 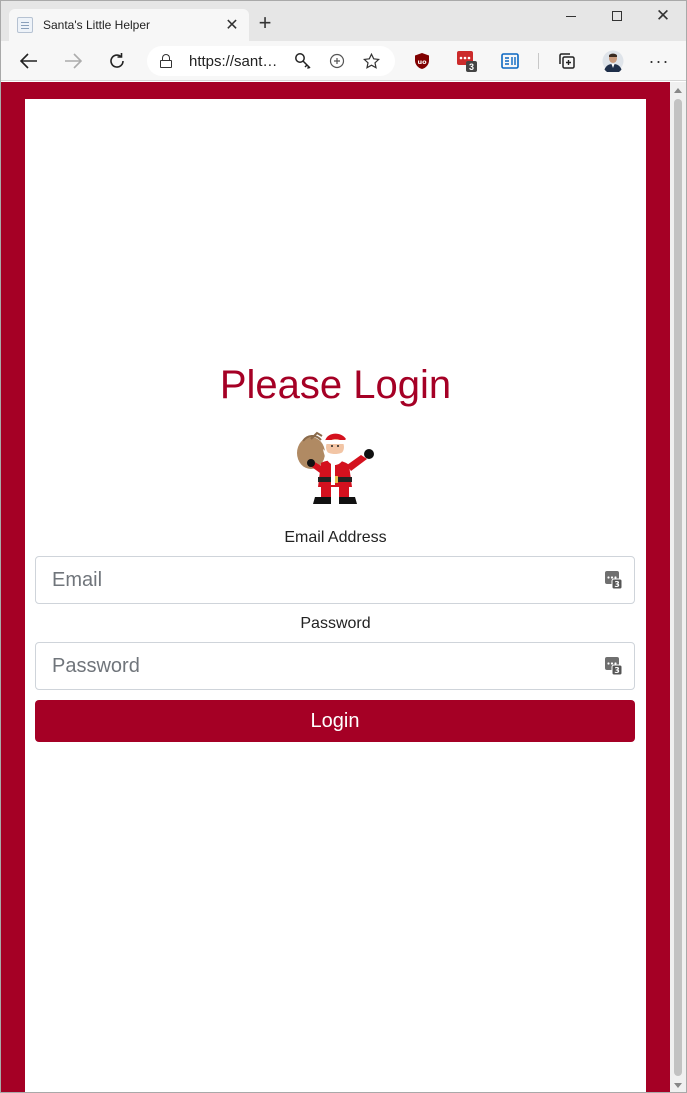 What do you see at coordinates (25, 25) in the screenshot?
I see `page-favicon-icon` at bounding box center [25, 25].